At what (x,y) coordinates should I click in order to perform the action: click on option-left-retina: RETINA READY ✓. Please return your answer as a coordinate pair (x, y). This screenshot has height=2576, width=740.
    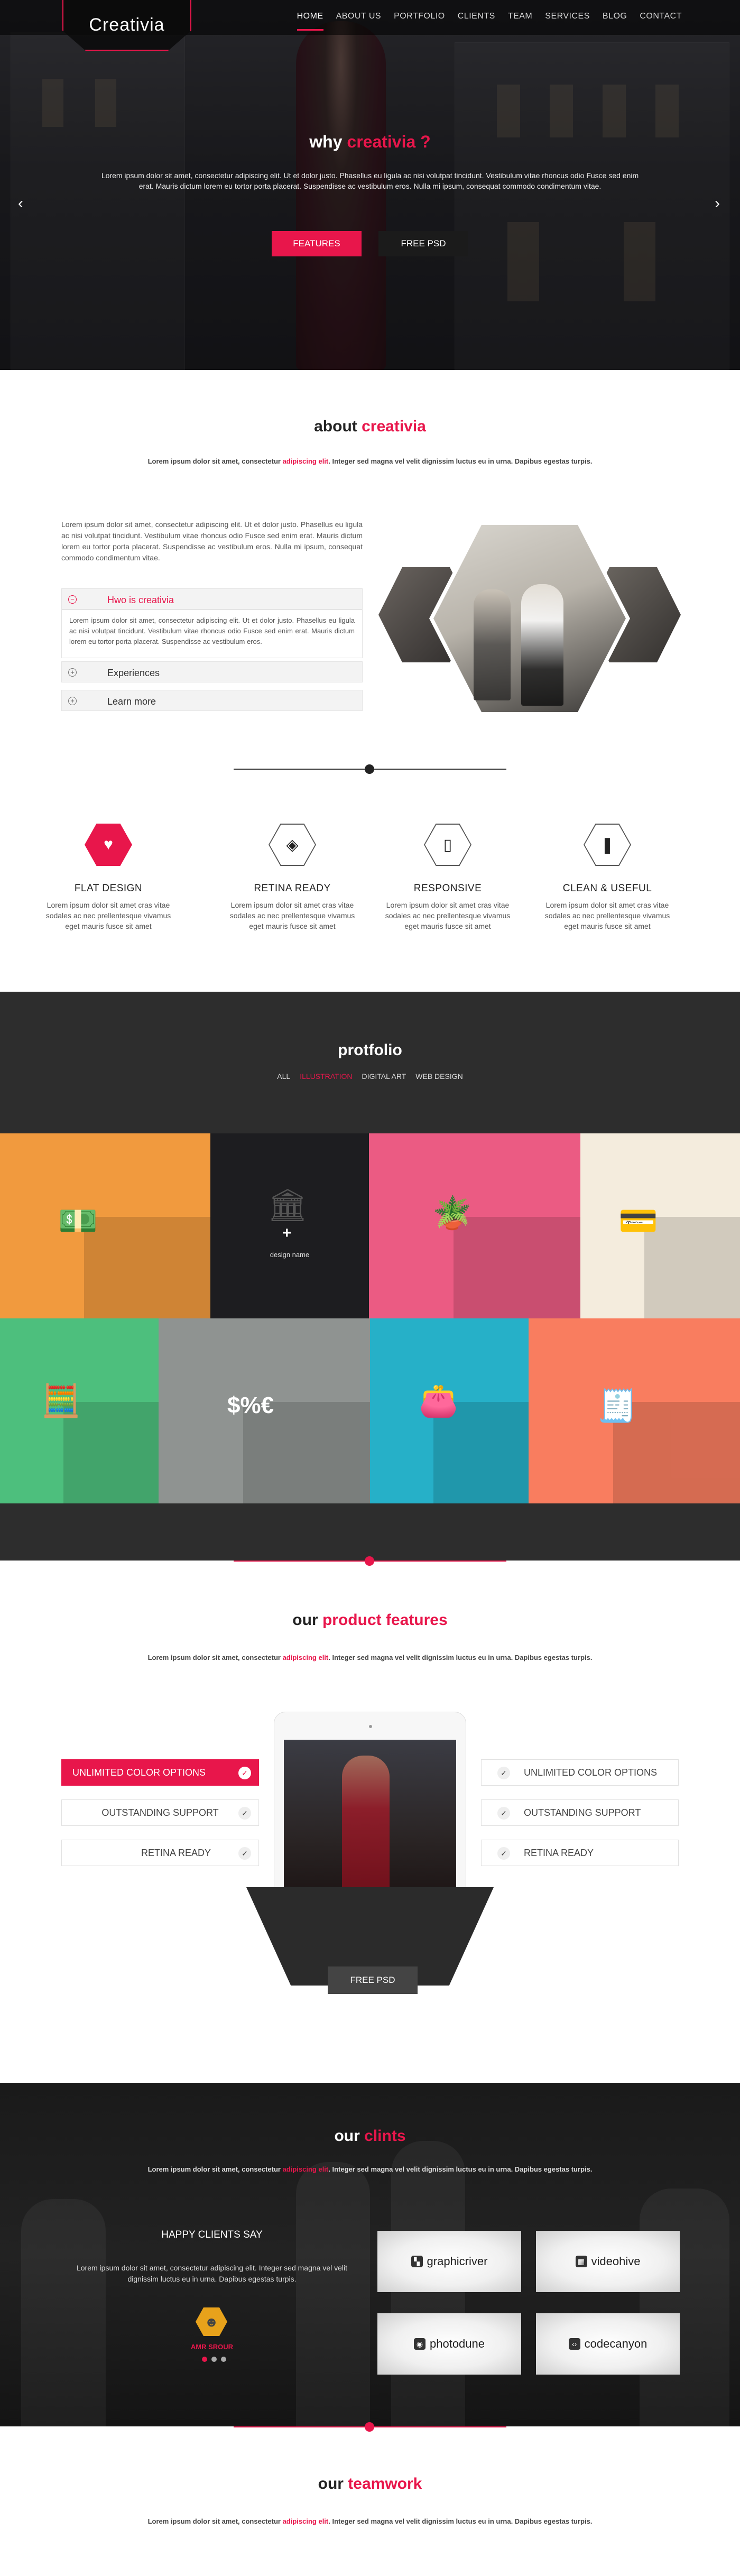
    Looking at the image, I should click on (160, 1853).